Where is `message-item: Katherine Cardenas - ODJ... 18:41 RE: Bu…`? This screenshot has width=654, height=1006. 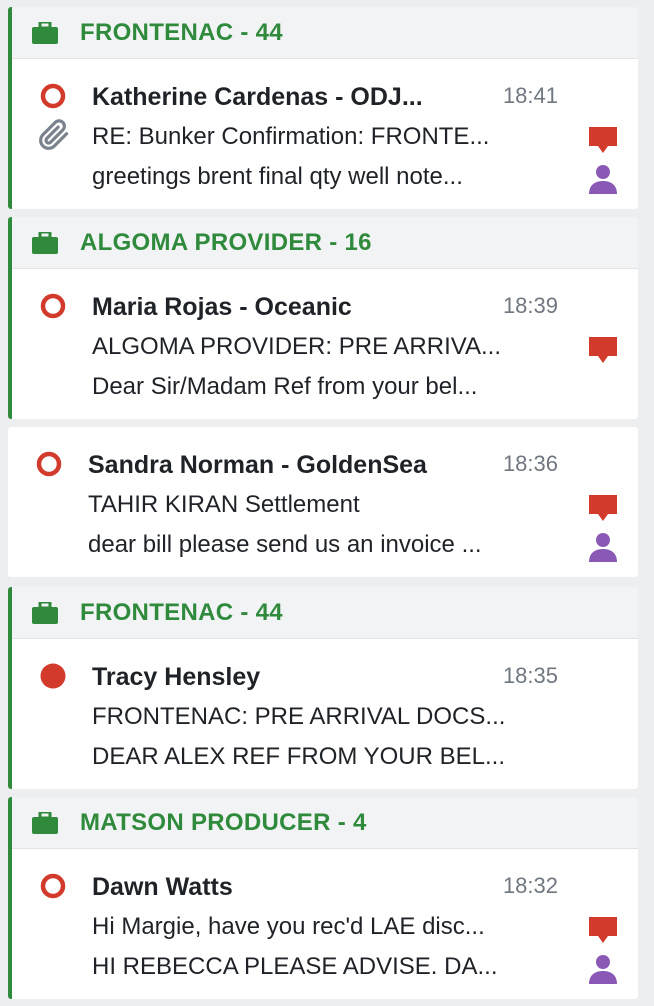 message-item: Katherine Cardenas - ODJ... 18:41 RE: Bu… is located at coordinates (325, 134).